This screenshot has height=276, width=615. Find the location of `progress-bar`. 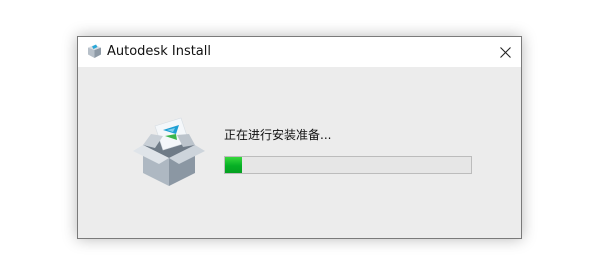

progress-bar is located at coordinates (348, 165).